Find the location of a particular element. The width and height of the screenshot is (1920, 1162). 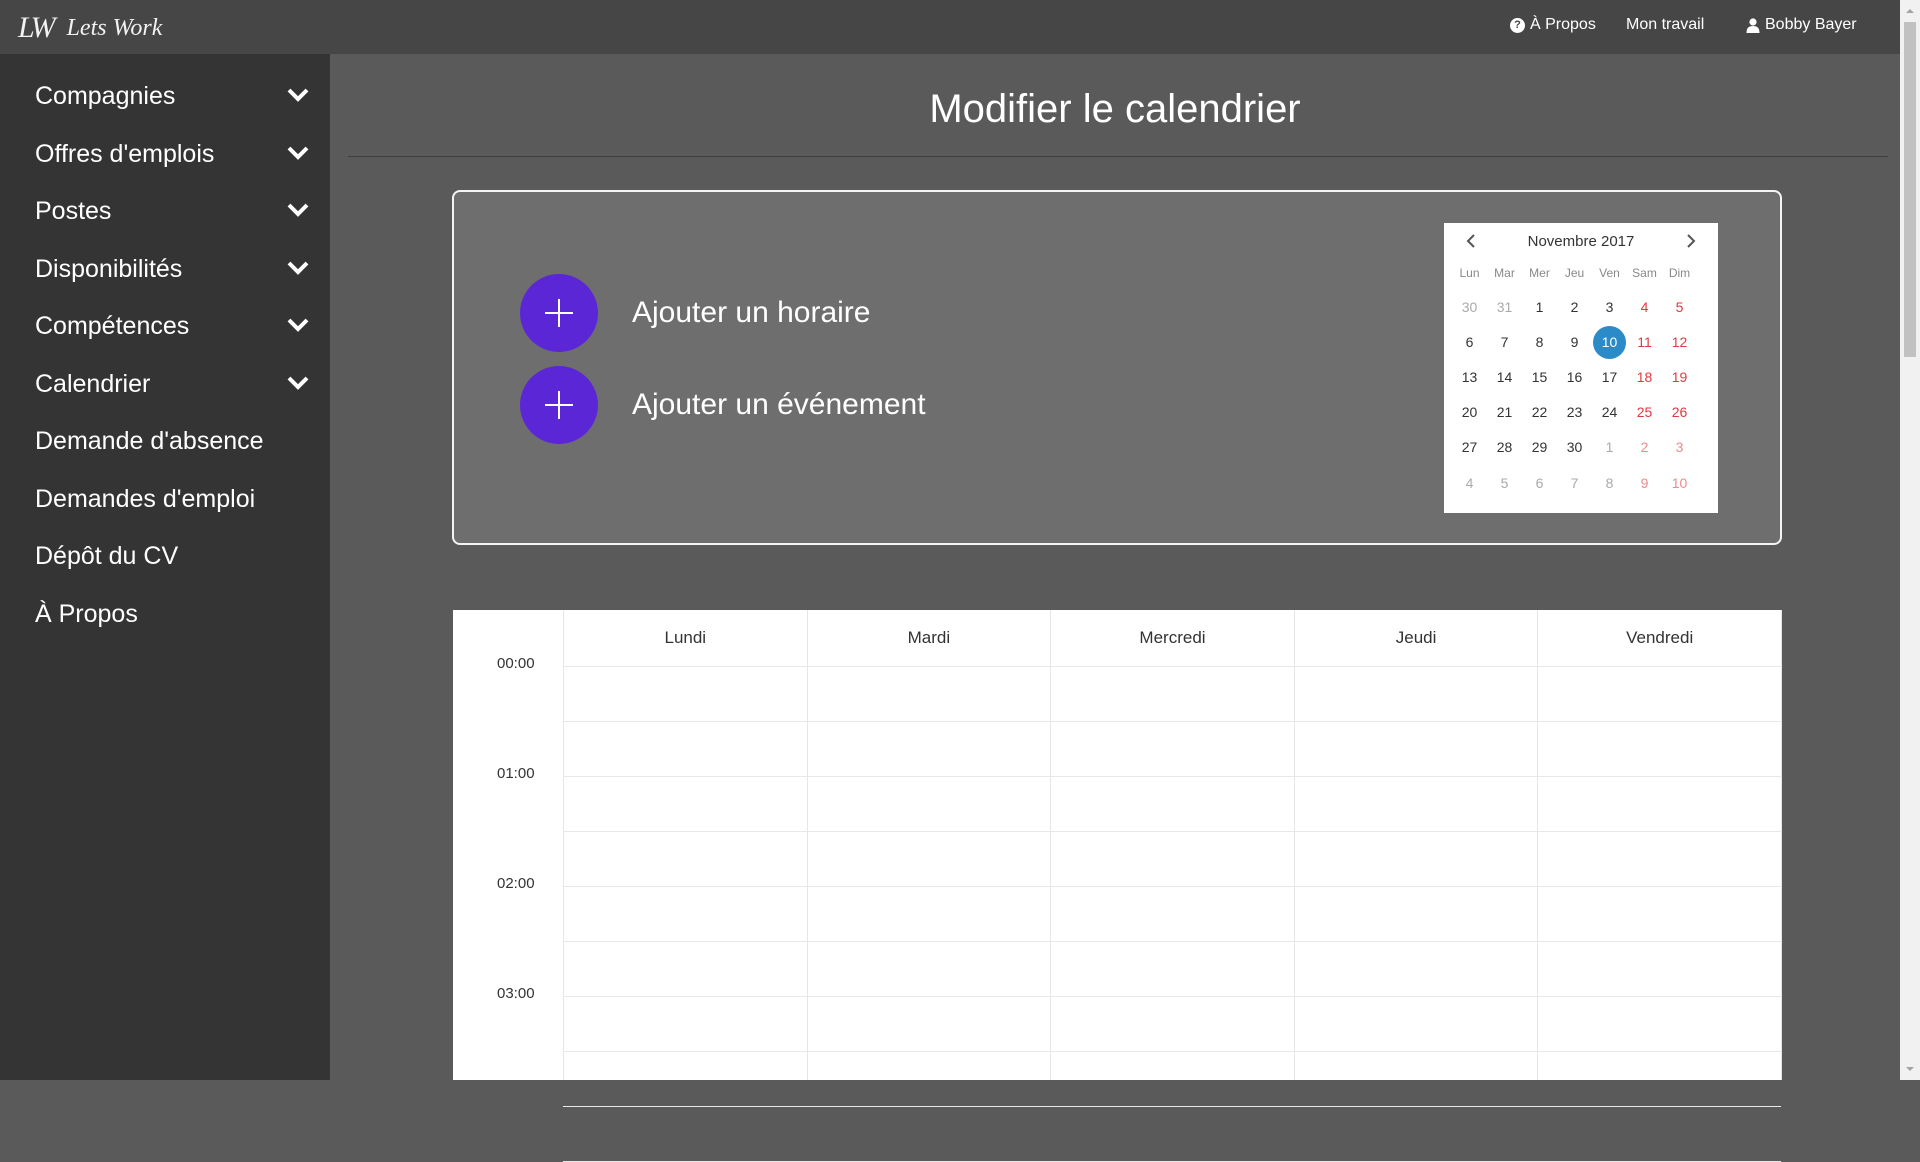

sidebar-item-compagnies: Compagnies is located at coordinates (172, 96).